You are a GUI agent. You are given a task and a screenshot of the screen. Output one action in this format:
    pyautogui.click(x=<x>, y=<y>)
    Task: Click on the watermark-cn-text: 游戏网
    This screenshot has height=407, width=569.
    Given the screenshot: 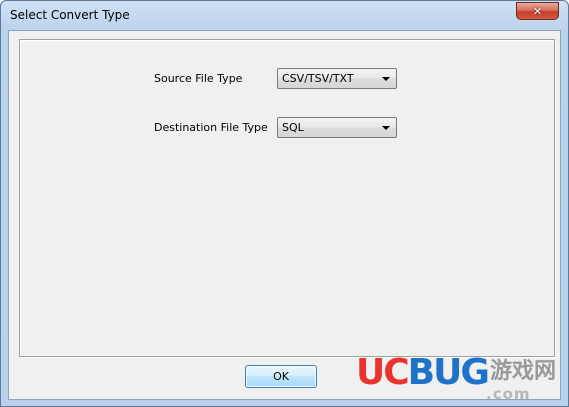 What is the action you would take?
    pyautogui.click(x=523, y=371)
    